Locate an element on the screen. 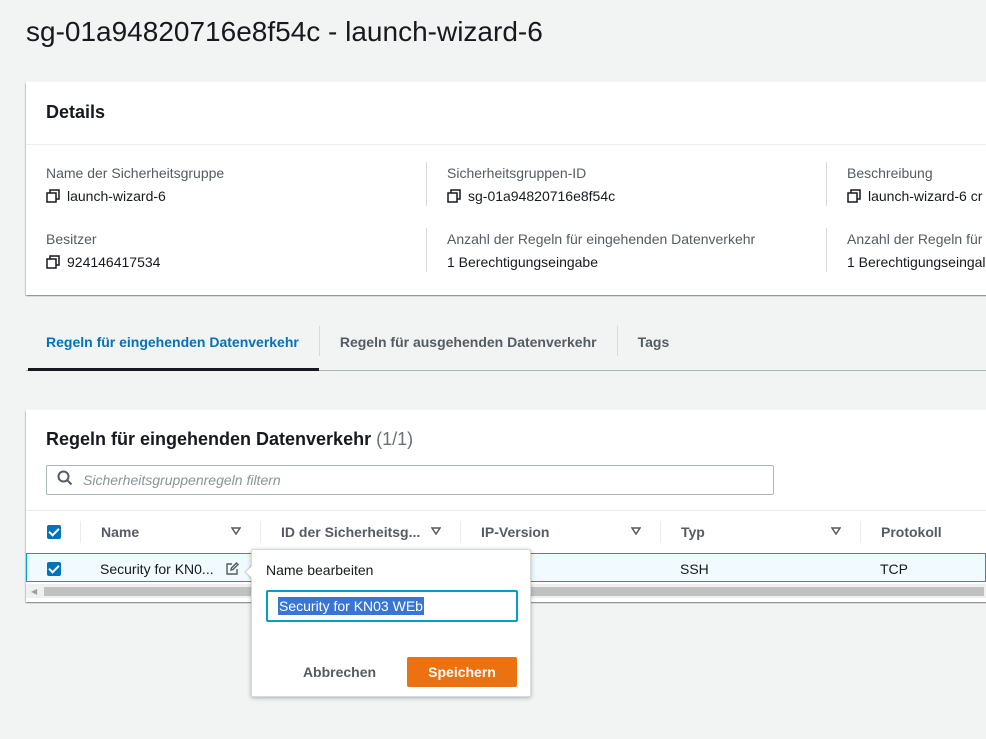  column-header-name: Name is located at coordinates (120, 532).